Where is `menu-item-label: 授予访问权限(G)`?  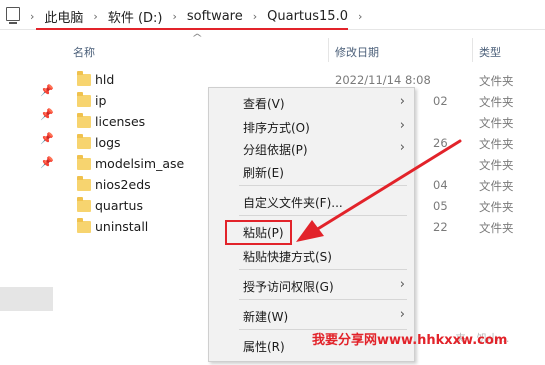 menu-item-label: 授予访问权限(G) is located at coordinates (288, 287).